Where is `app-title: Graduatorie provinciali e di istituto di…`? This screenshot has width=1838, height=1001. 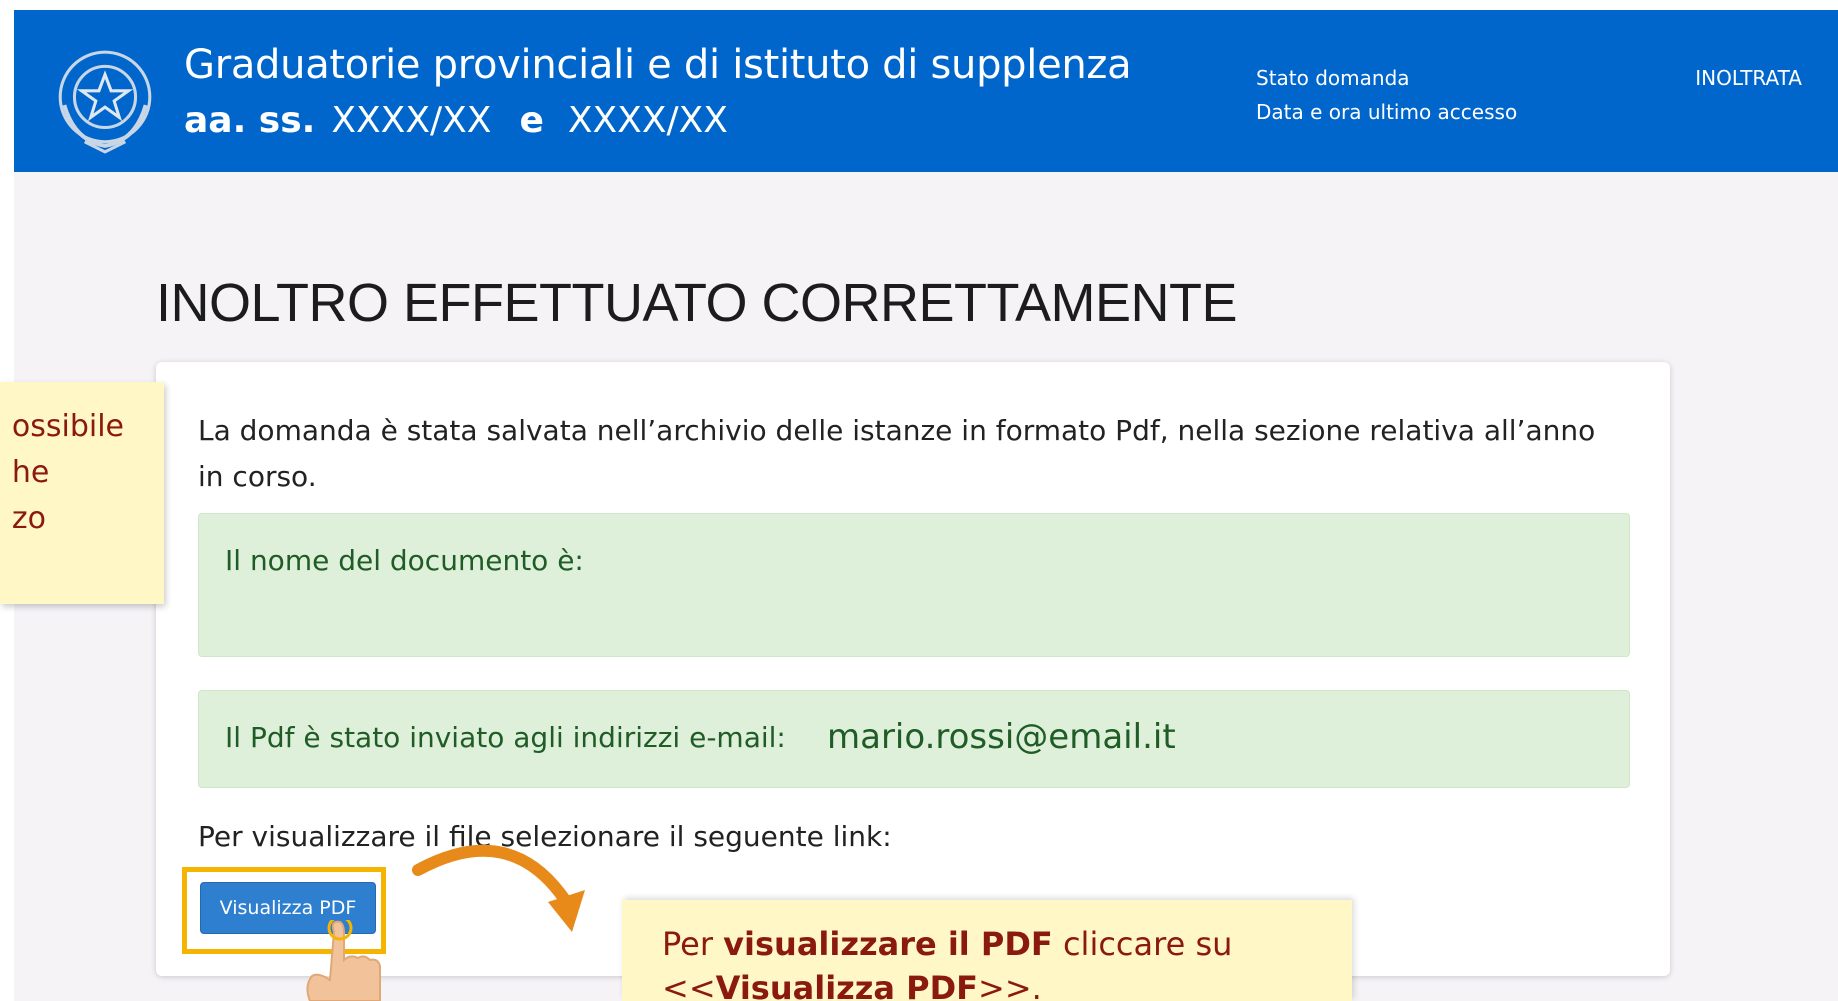 app-title: Graduatorie provinciali e di istituto di… is located at coordinates (658, 65).